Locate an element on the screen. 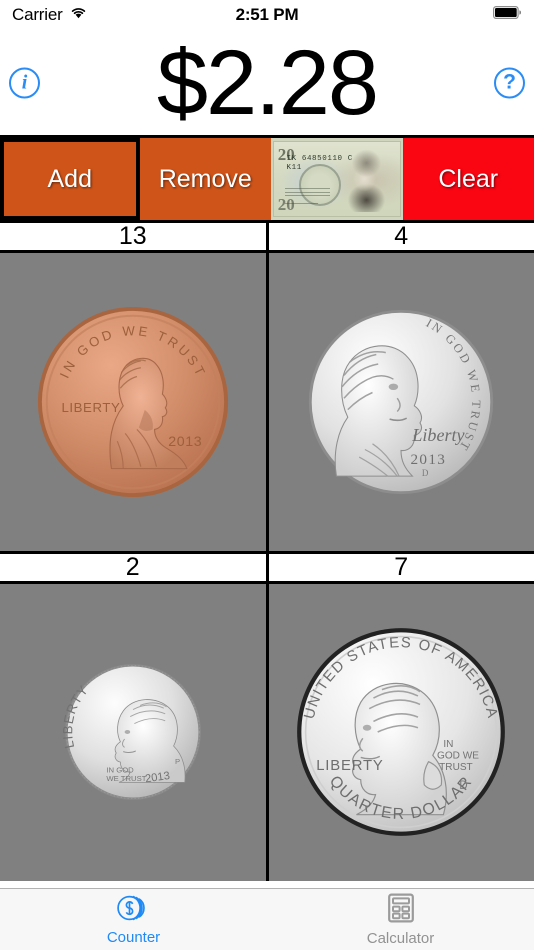 The image size is (534, 950). total-display-row: i $2.28 ? is located at coordinates (267, 82).